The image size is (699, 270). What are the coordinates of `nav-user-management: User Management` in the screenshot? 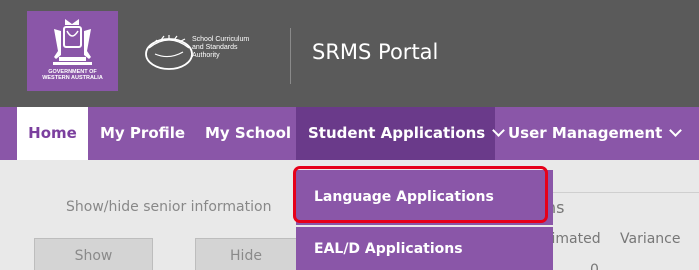 It's located at (595, 133).